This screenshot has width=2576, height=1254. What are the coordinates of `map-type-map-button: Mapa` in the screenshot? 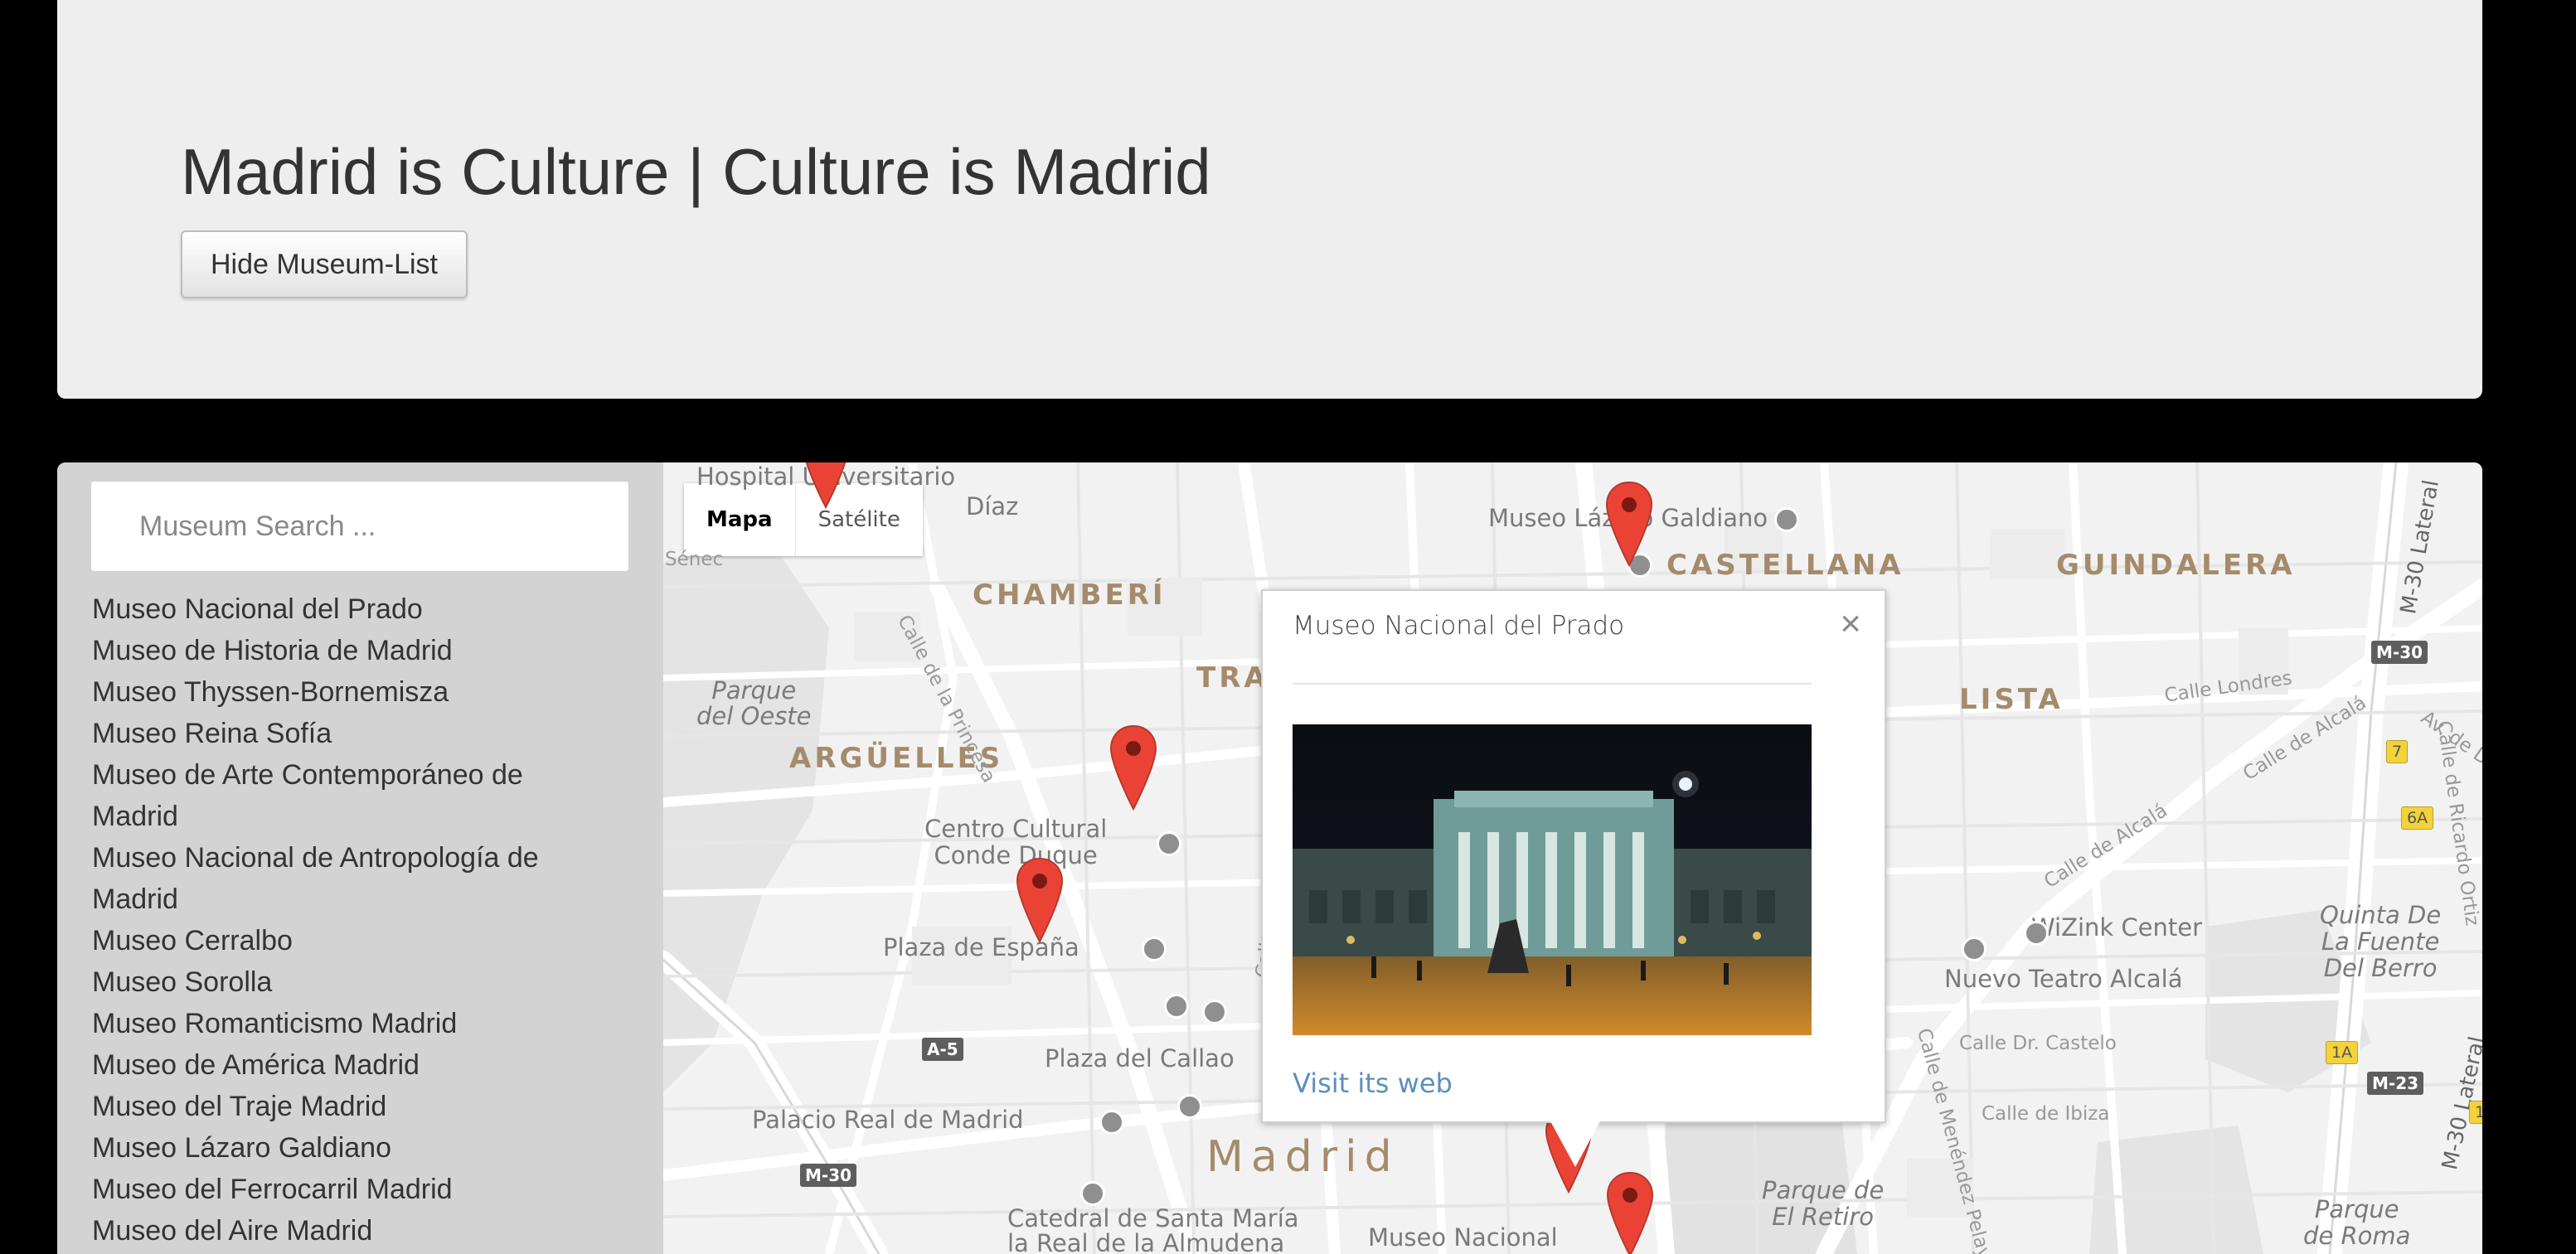 It's located at (739, 520).